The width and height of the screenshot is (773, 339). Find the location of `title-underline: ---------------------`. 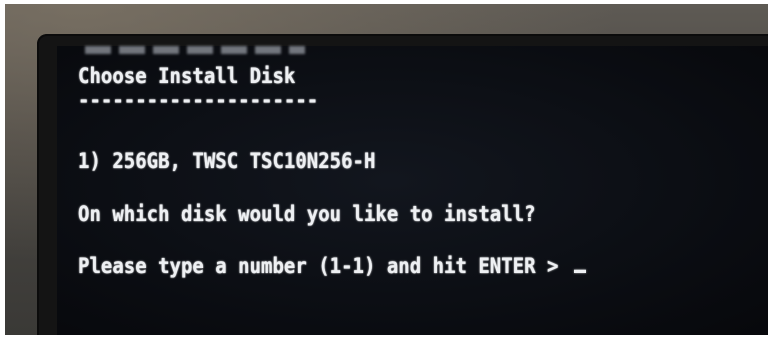

title-underline: --------------------- is located at coordinates (198, 100).